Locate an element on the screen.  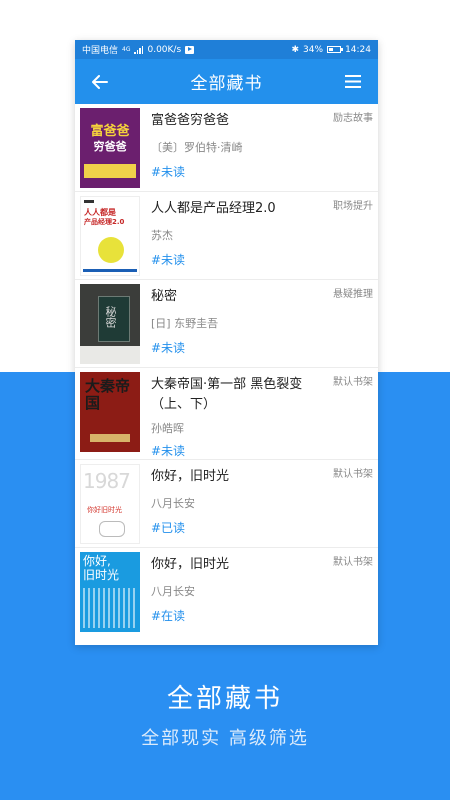
book-cover: 大秦帝国 is located at coordinates (110, 412).